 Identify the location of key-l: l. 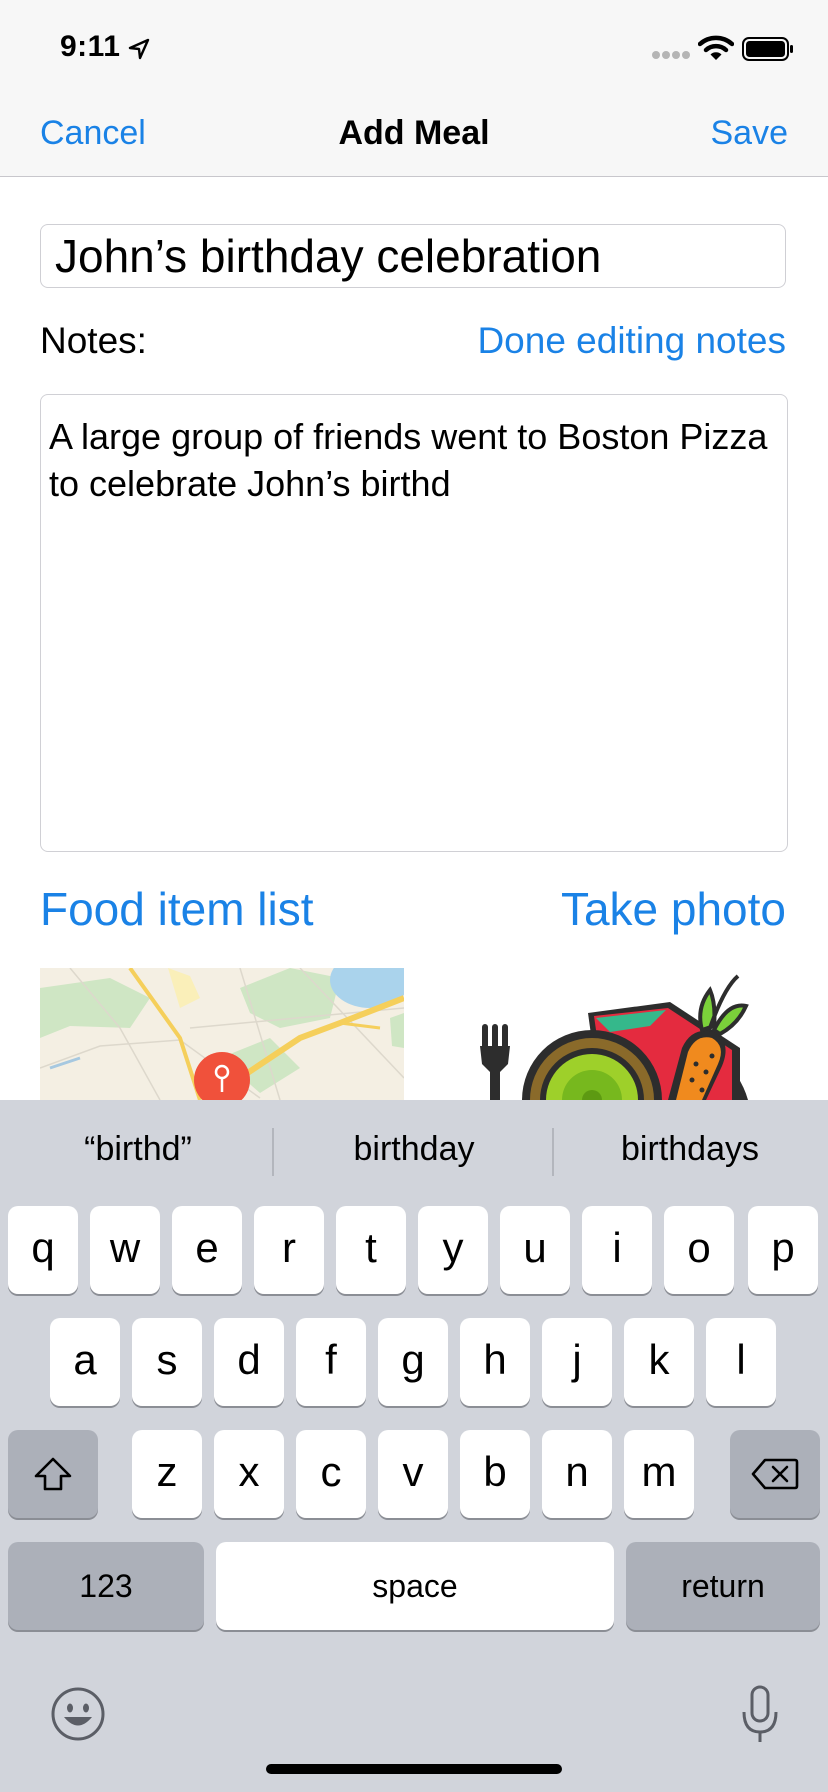
(741, 1362).